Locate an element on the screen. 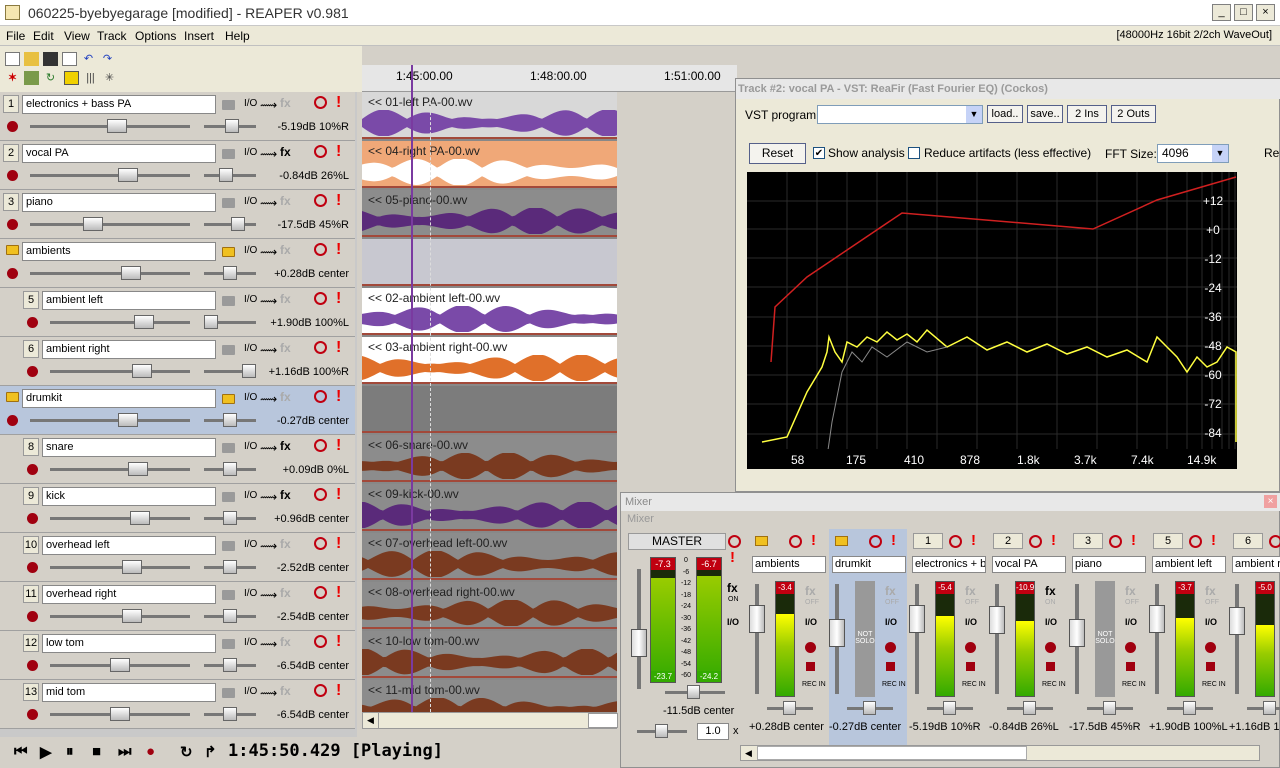  track-name-input: electronics + bass PA is located at coordinates (119, 104).